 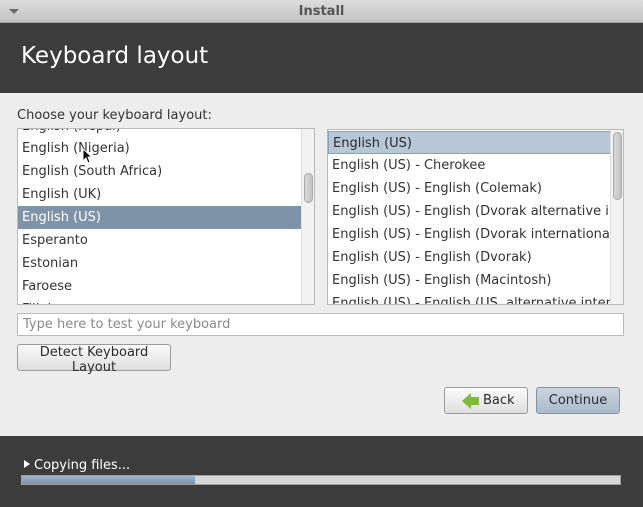 I want to click on right-list-scrollbar, so click(x=616, y=217).